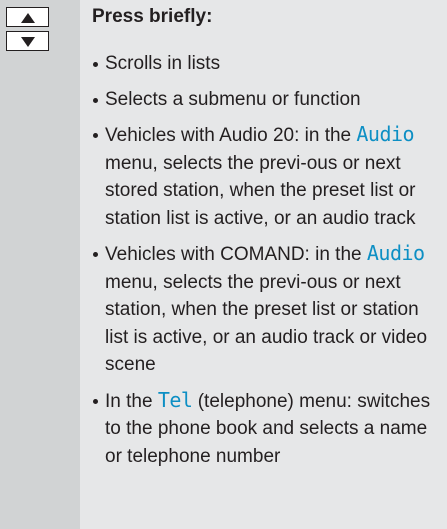 The image size is (447, 529). Describe the element at coordinates (236, 254) in the screenshot. I see `list-item-text: Vehicles with COMAND: in the` at that location.